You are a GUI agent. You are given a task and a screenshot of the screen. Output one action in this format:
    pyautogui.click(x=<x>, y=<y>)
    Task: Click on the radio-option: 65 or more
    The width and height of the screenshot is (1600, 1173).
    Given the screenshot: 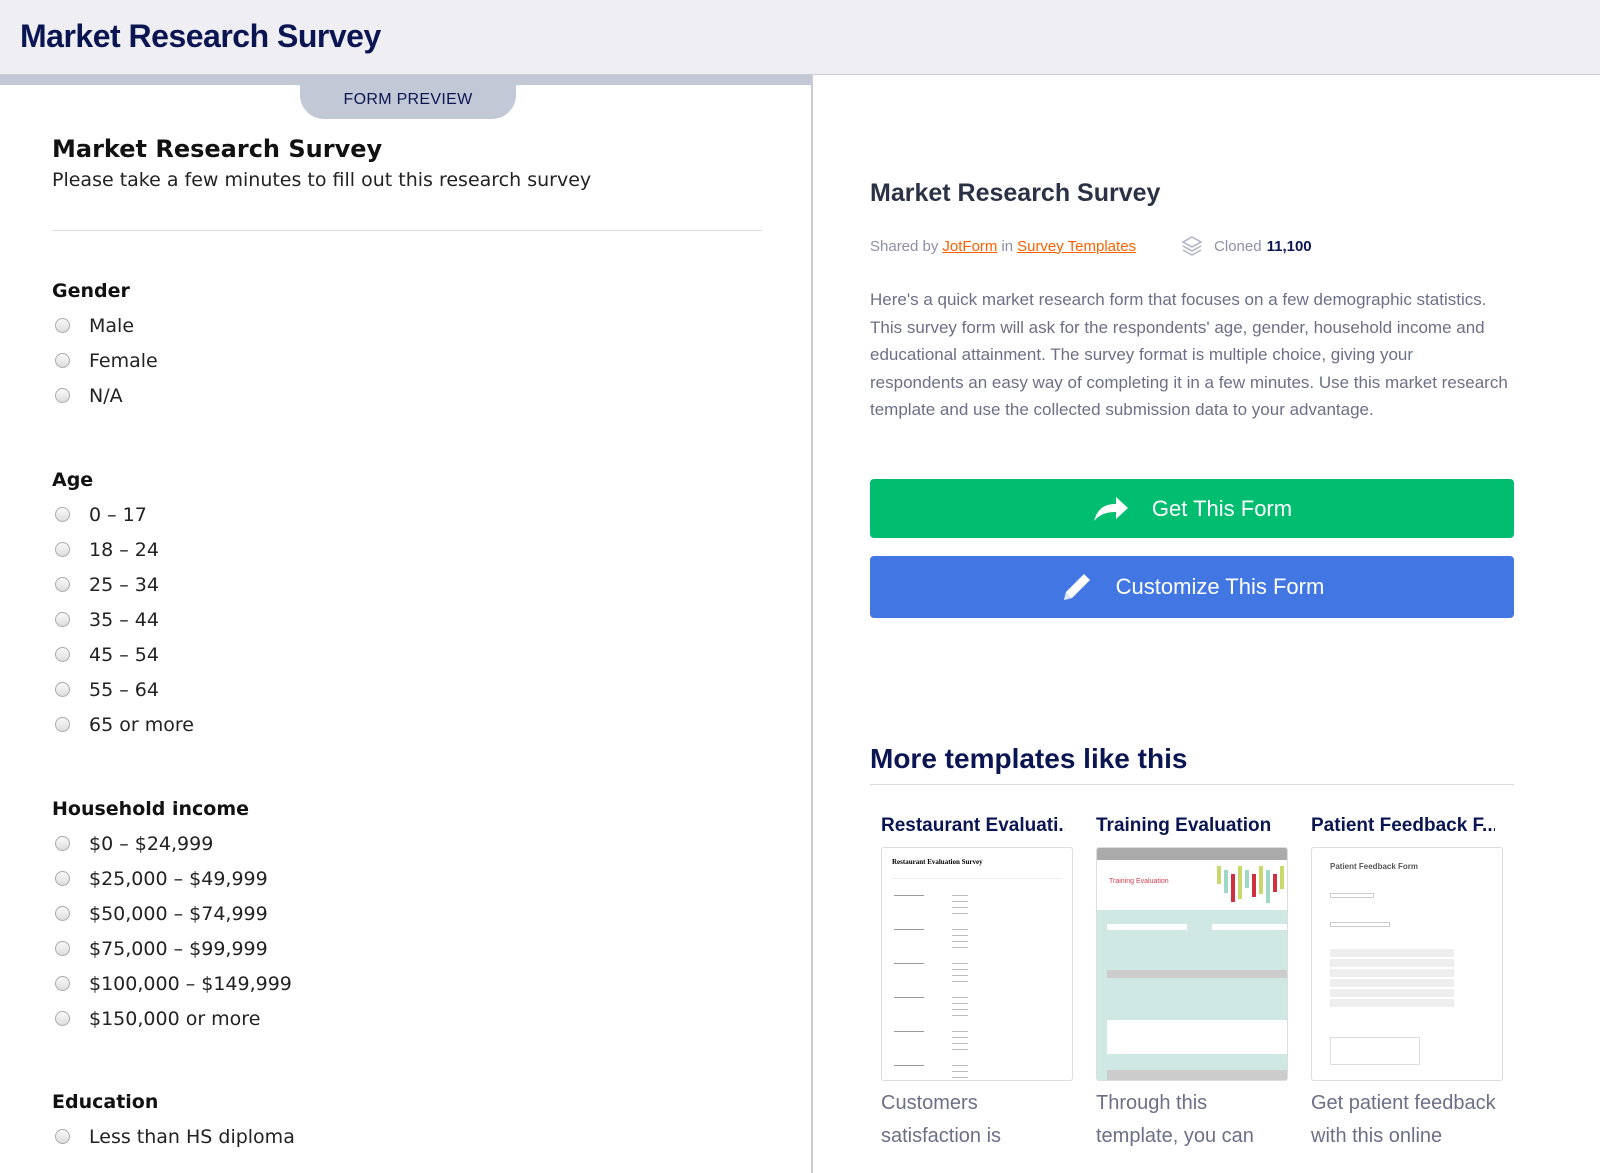 What is the action you would take?
    pyautogui.click(x=123, y=724)
    